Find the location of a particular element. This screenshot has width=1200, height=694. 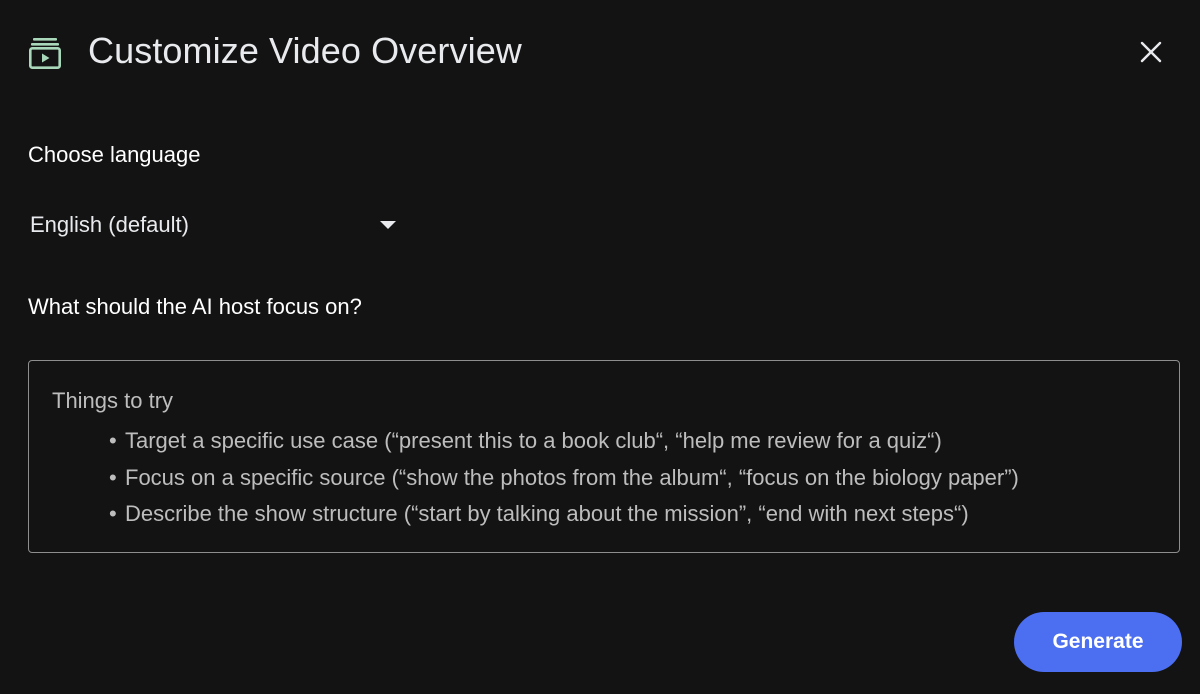

language-selected-value: English (default) is located at coordinates (109, 224).